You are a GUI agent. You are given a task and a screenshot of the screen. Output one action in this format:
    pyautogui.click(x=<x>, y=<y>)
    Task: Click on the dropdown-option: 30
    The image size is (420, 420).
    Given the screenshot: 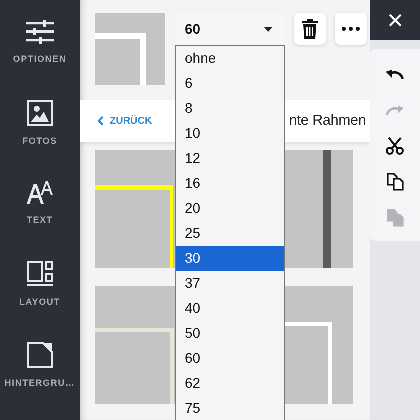 What is the action you would take?
    pyautogui.click(x=230, y=258)
    